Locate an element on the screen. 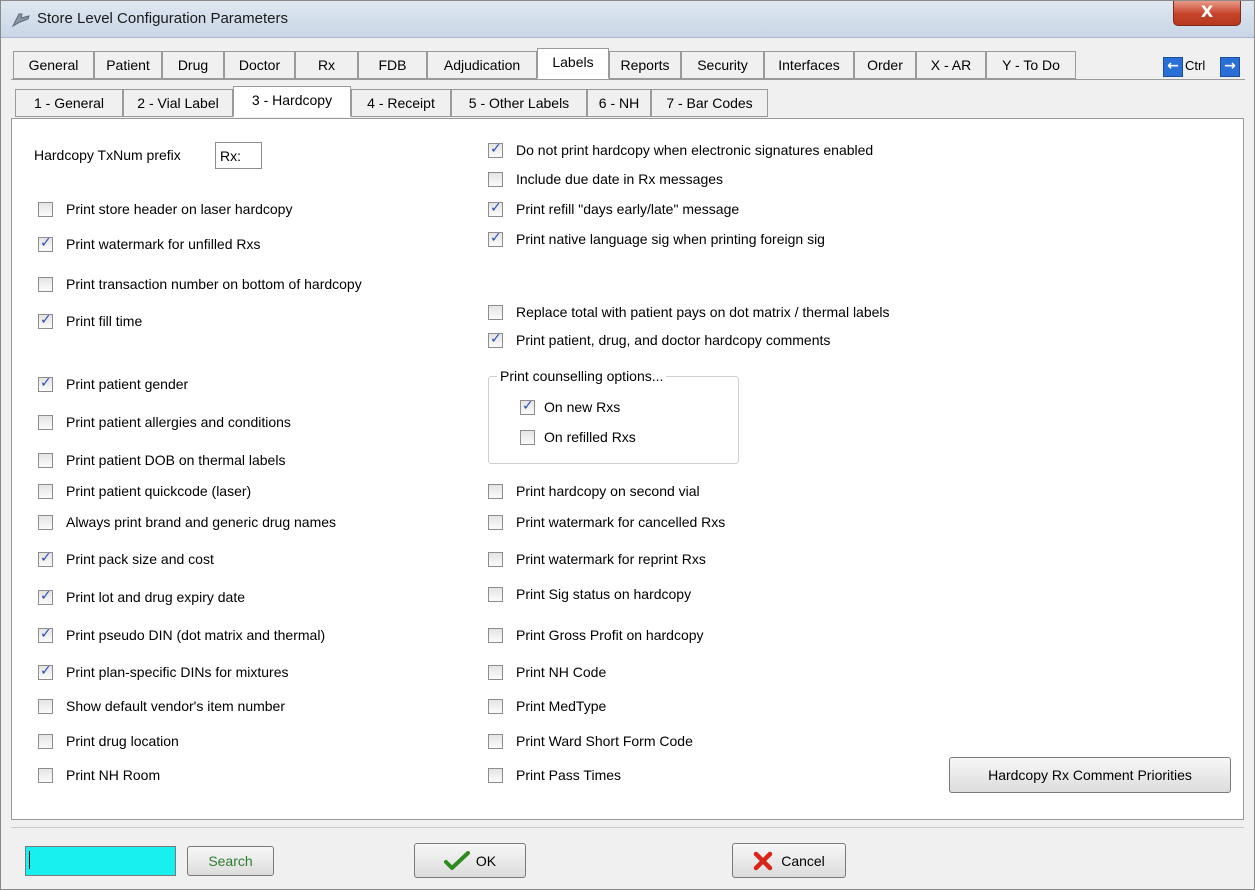  search-input is located at coordinates (100, 861).